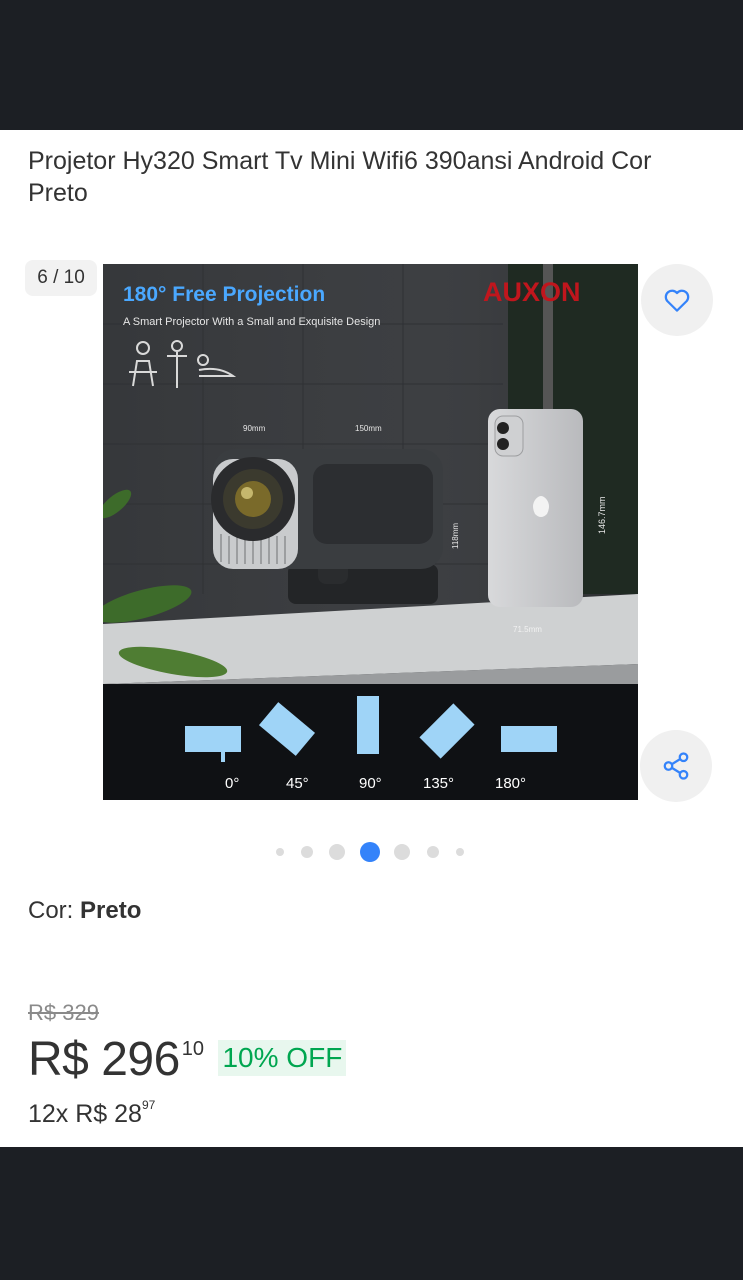  Describe the element at coordinates (455, 536) in the screenshot. I see `dim-height-label: 118mm` at that location.